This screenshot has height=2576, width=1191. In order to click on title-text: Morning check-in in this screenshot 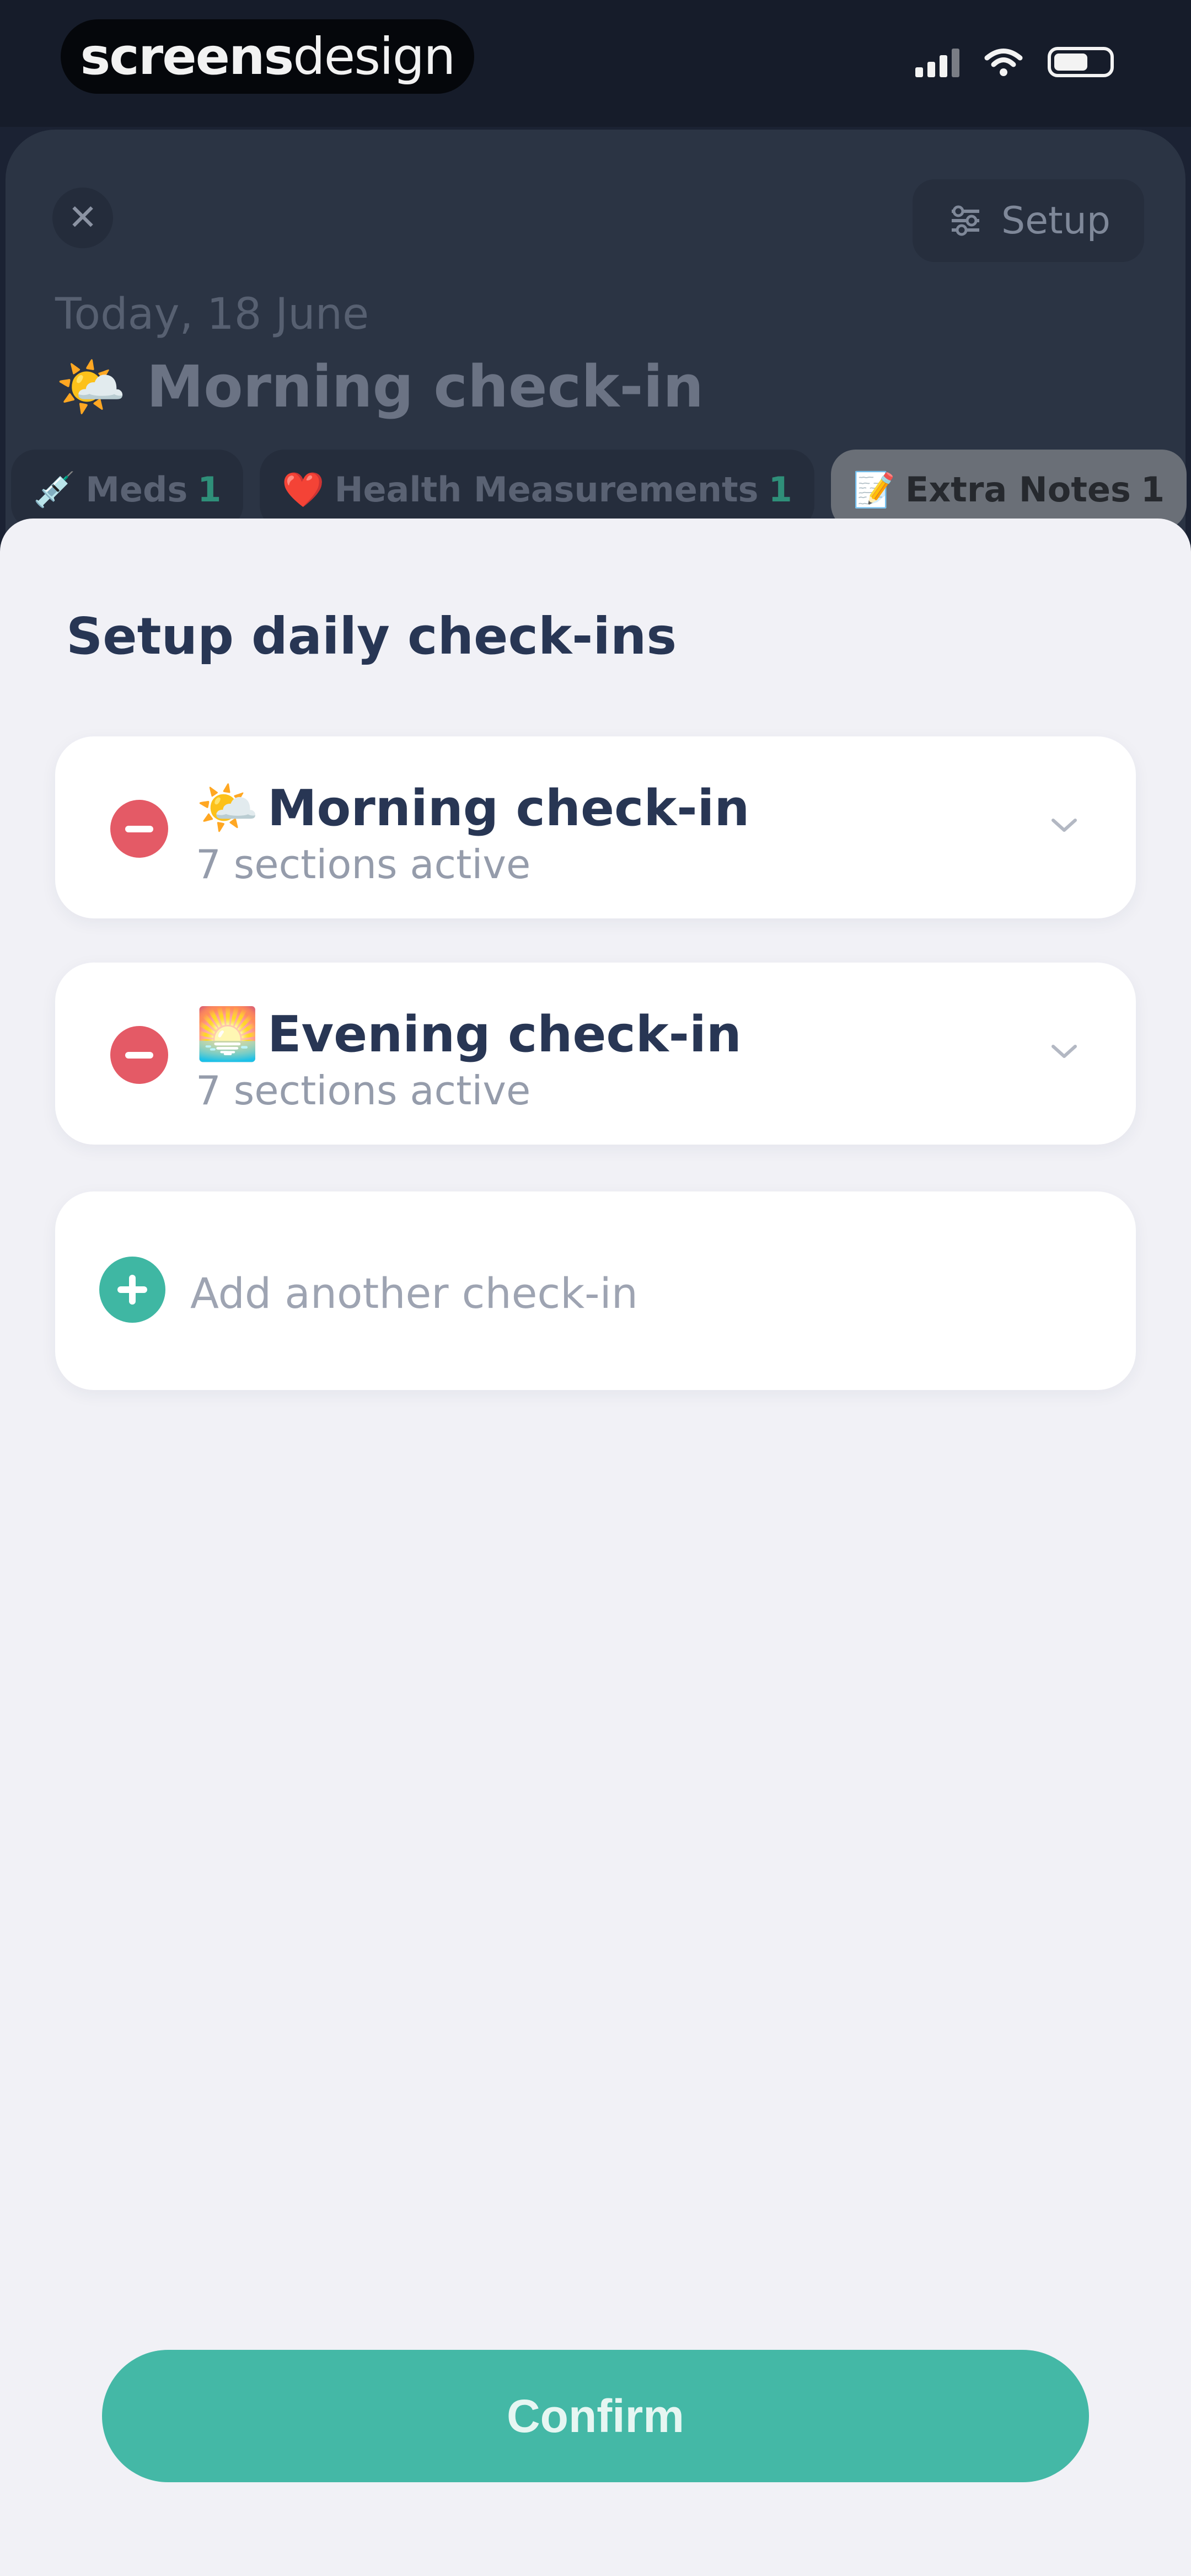, I will do `click(425, 386)`.